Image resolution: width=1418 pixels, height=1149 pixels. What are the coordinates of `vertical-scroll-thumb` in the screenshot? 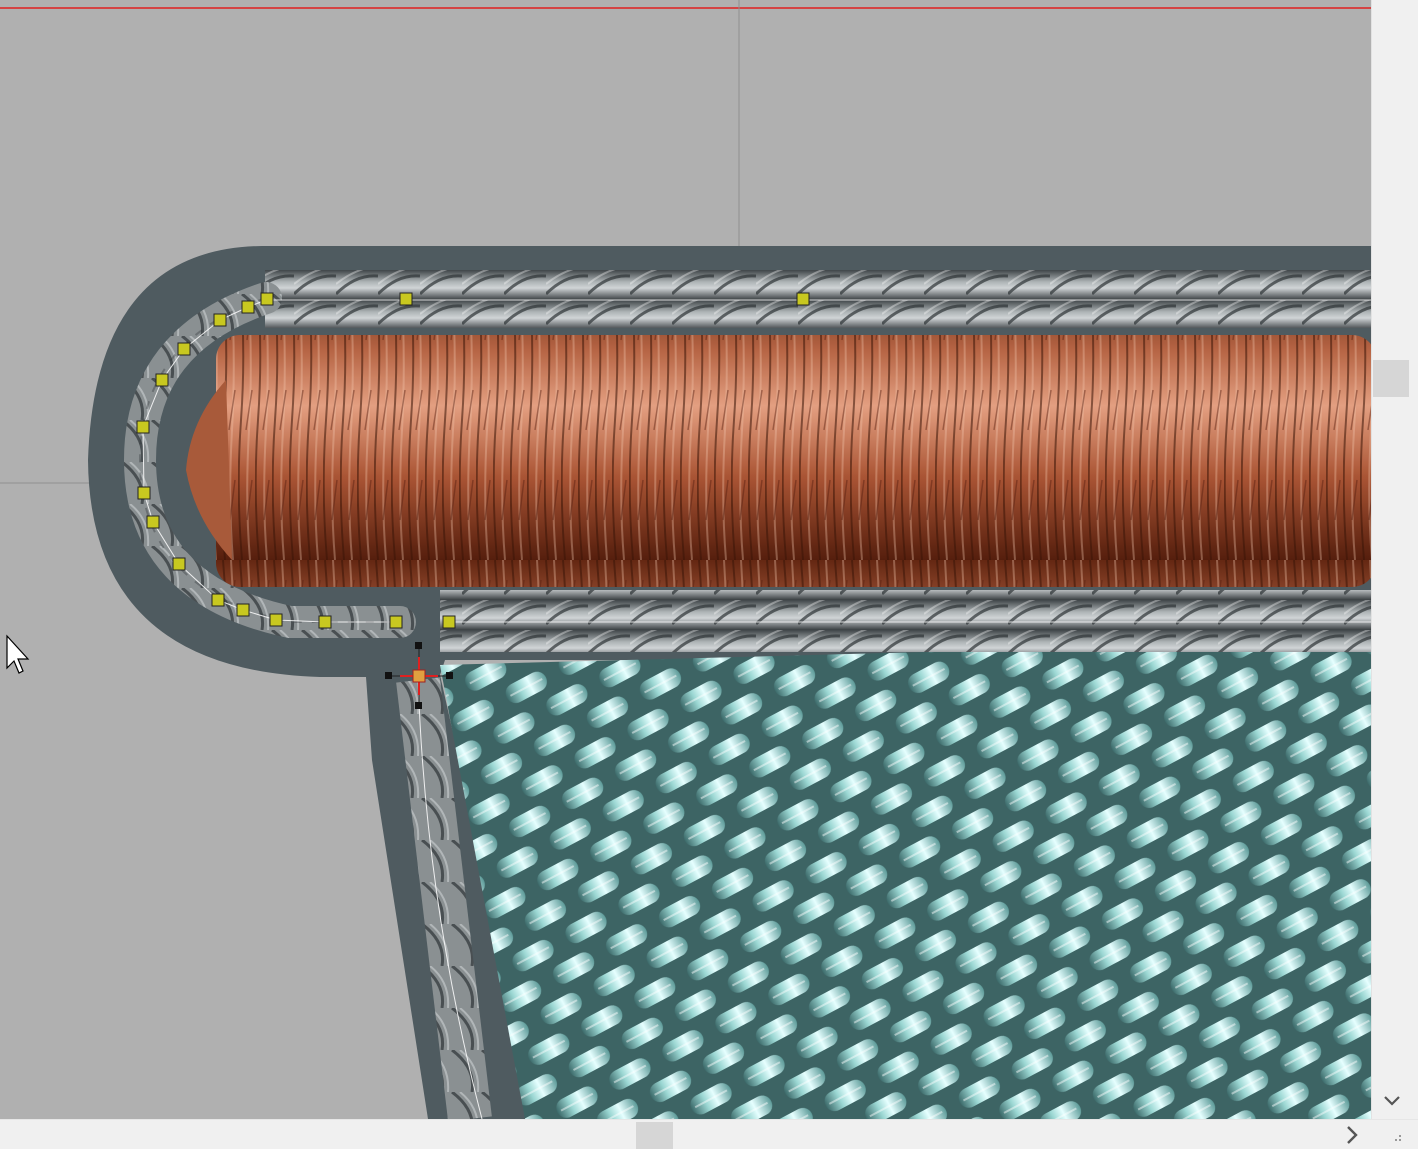 It's located at (1391, 378).